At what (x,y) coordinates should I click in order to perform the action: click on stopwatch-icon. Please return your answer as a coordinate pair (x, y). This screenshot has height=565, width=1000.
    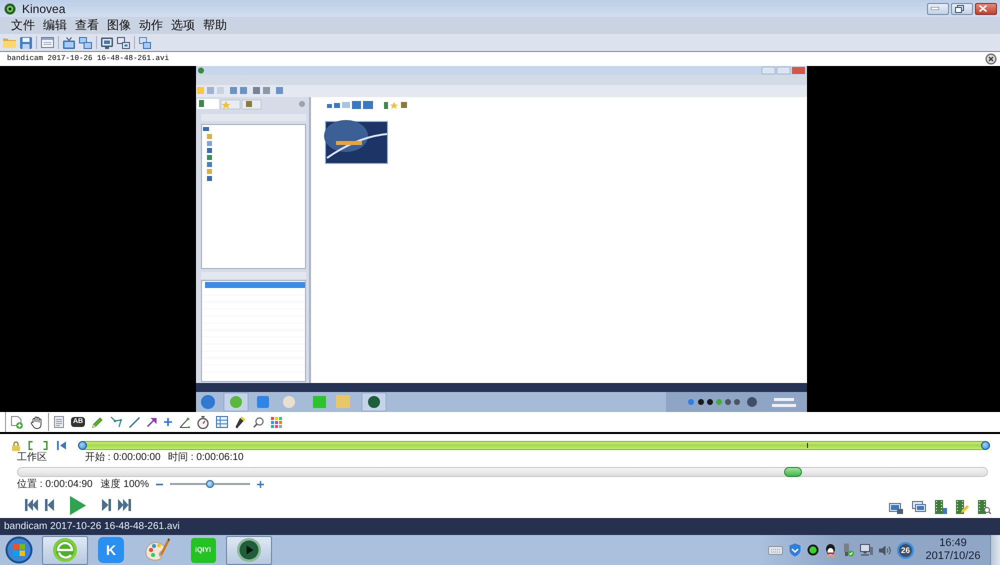
    Looking at the image, I should click on (203, 422).